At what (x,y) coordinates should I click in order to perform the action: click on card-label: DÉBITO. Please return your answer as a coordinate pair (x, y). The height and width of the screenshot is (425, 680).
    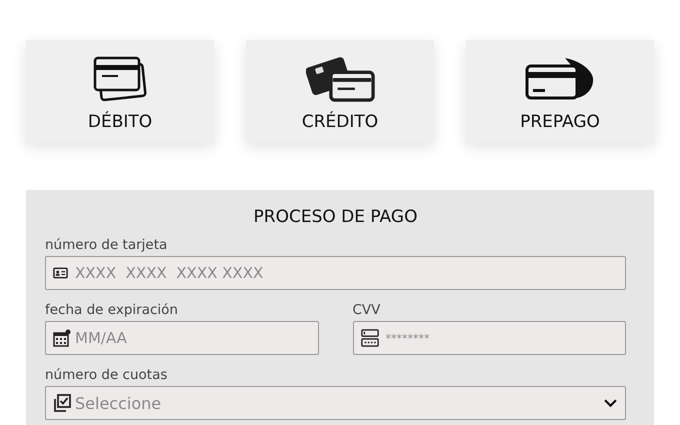
    Looking at the image, I should click on (120, 122).